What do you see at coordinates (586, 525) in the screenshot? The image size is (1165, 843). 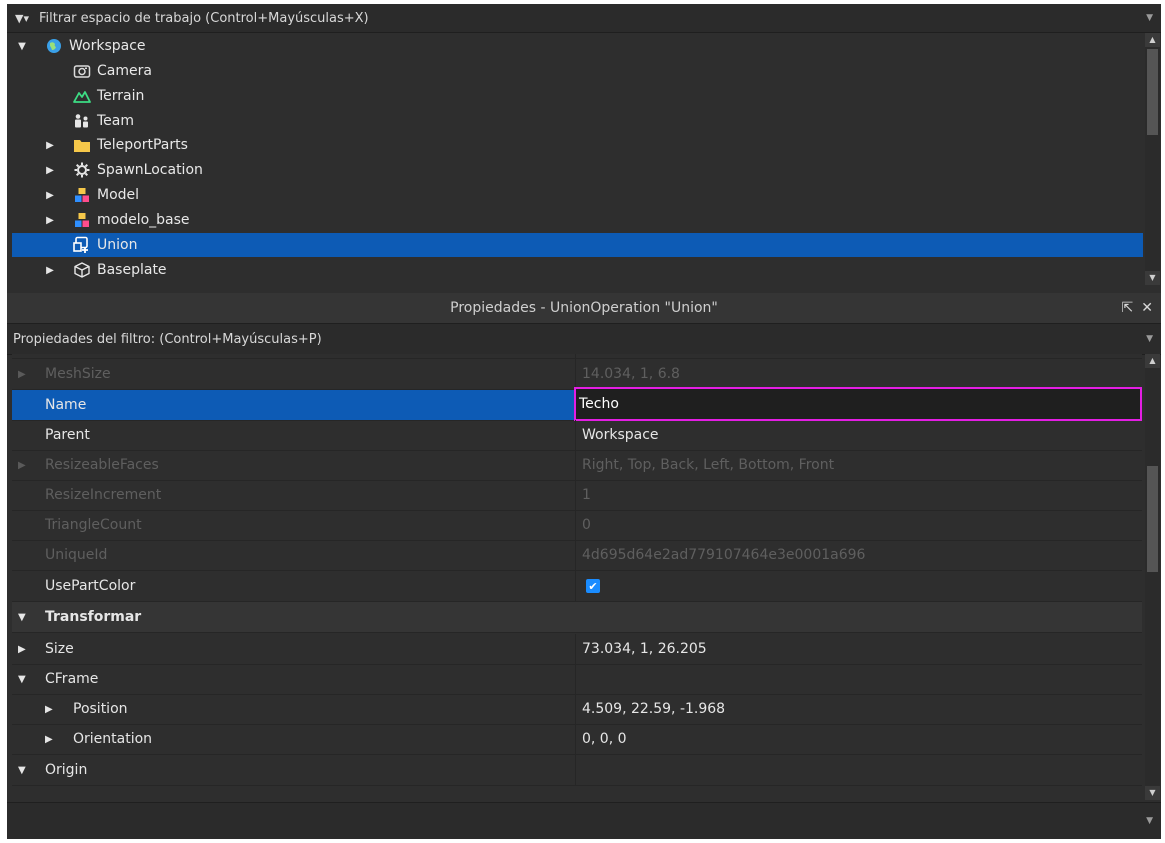 I see `property-value: 0` at bounding box center [586, 525].